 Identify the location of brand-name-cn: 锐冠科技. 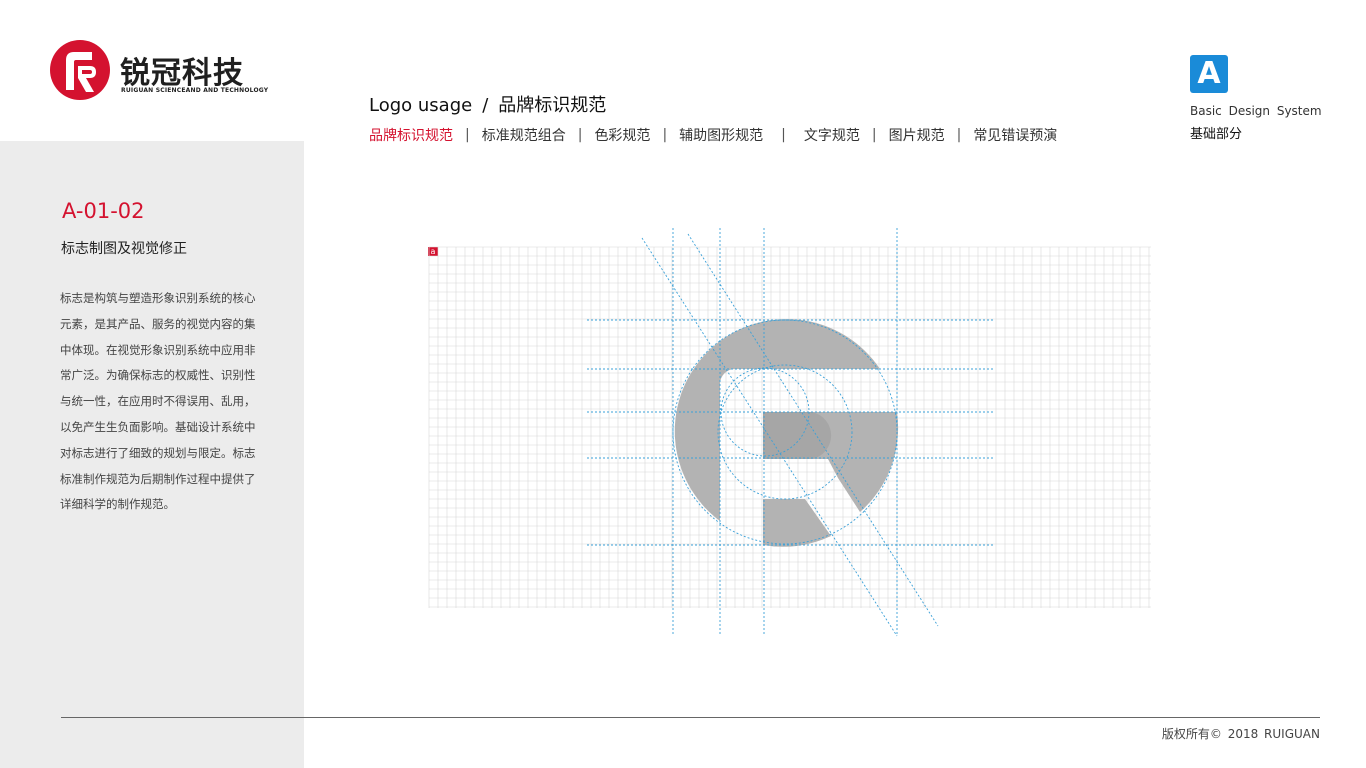
(182, 73).